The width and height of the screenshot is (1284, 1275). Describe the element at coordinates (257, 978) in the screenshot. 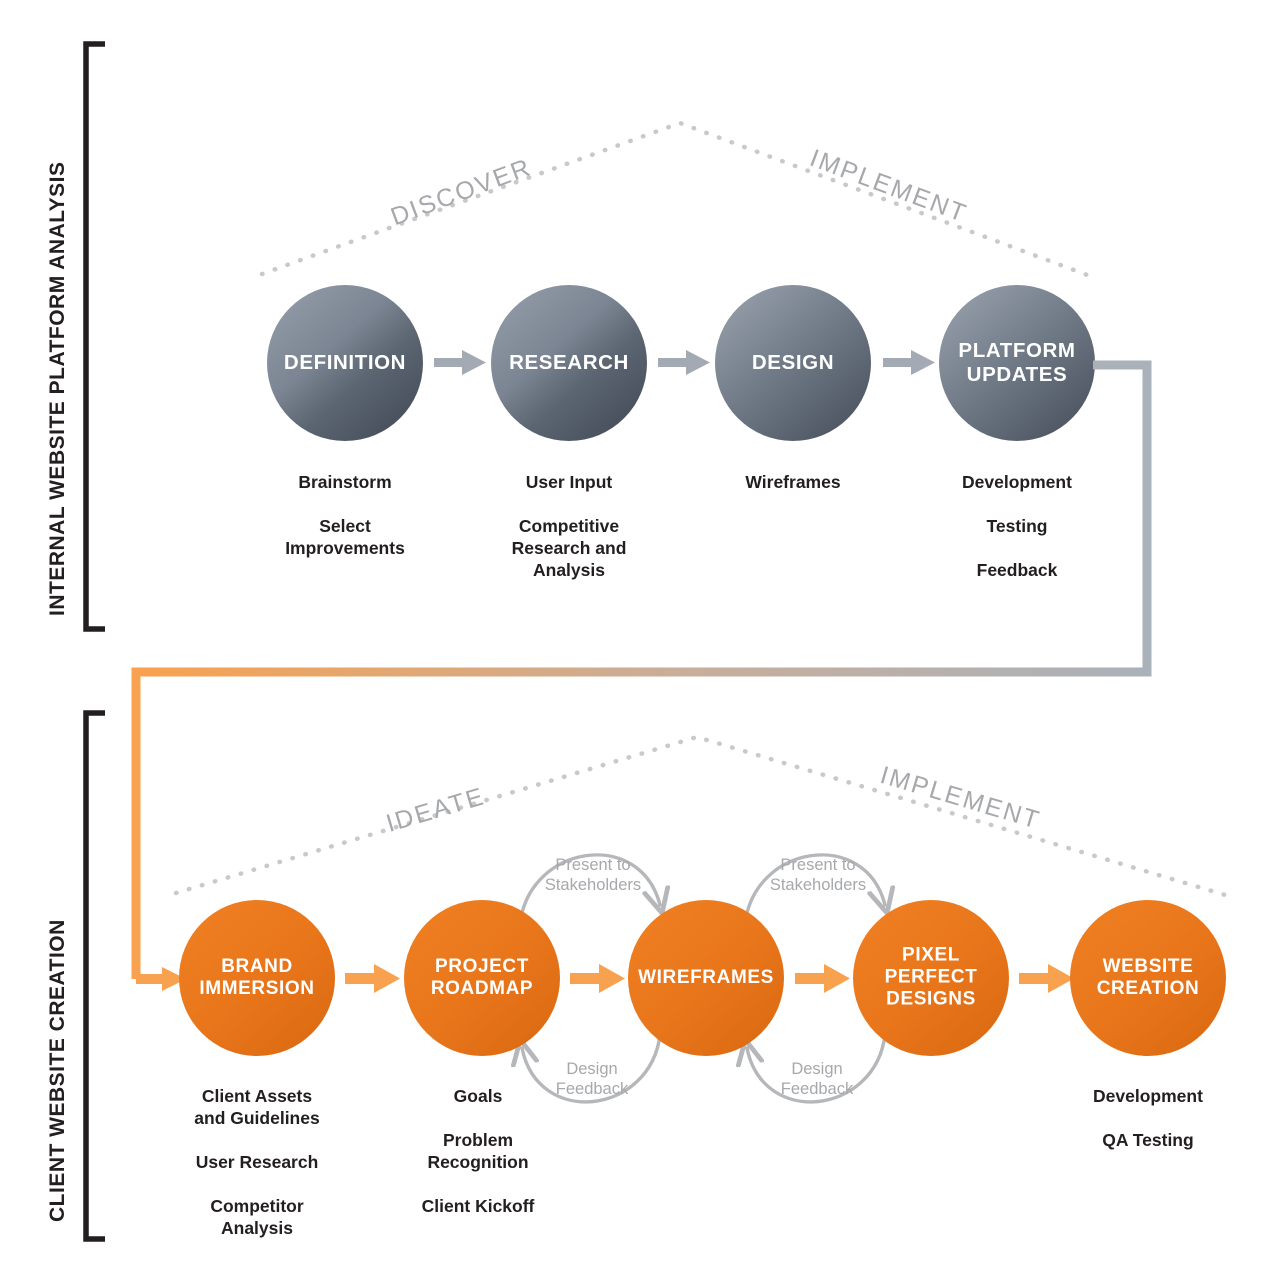

I see `node-circle-brand-immersion` at that location.